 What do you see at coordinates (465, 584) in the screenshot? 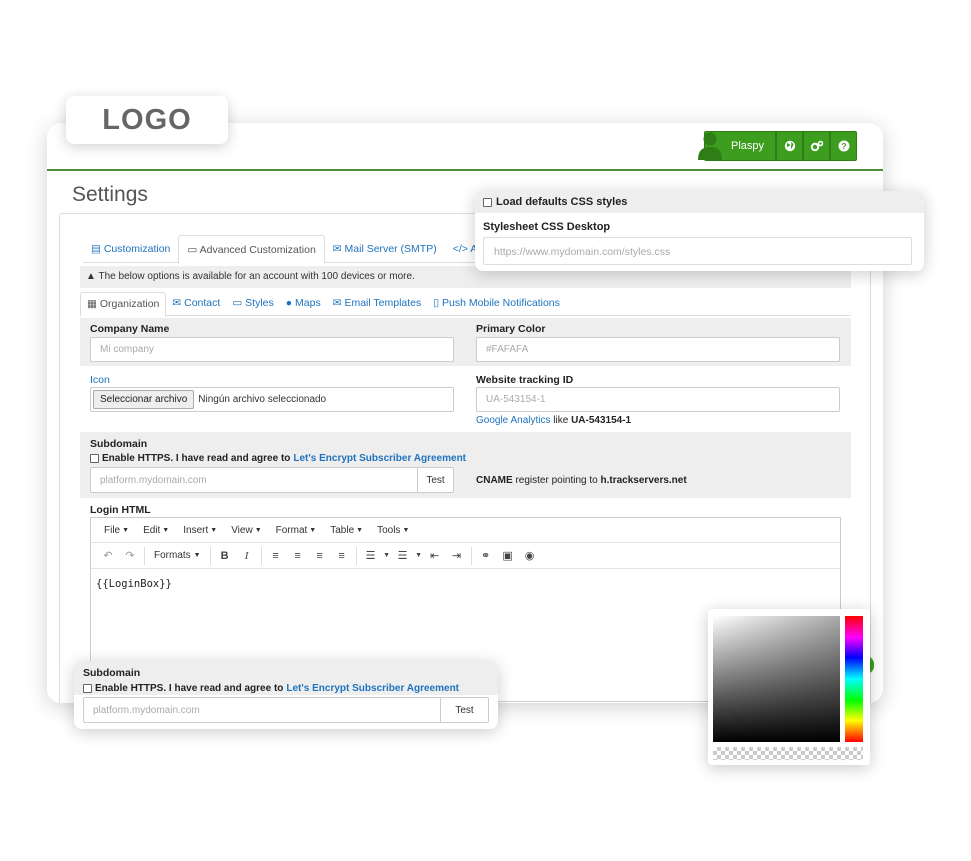
I see `editor-content: {{LoginBox}}` at bounding box center [465, 584].